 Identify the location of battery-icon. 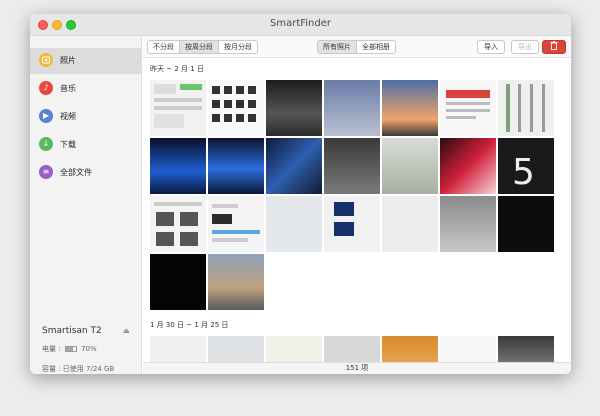
(70, 349).